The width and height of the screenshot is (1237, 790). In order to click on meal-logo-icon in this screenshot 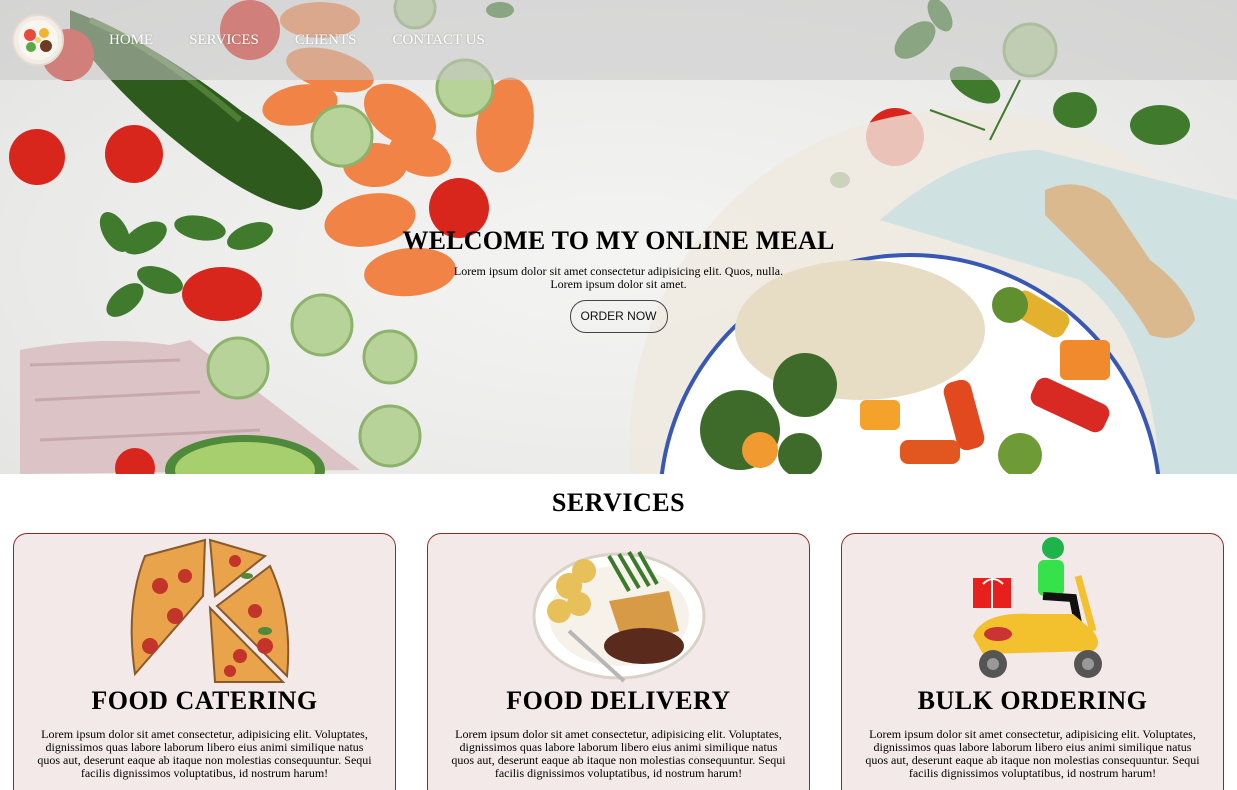, I will do `click(38, 40)`.